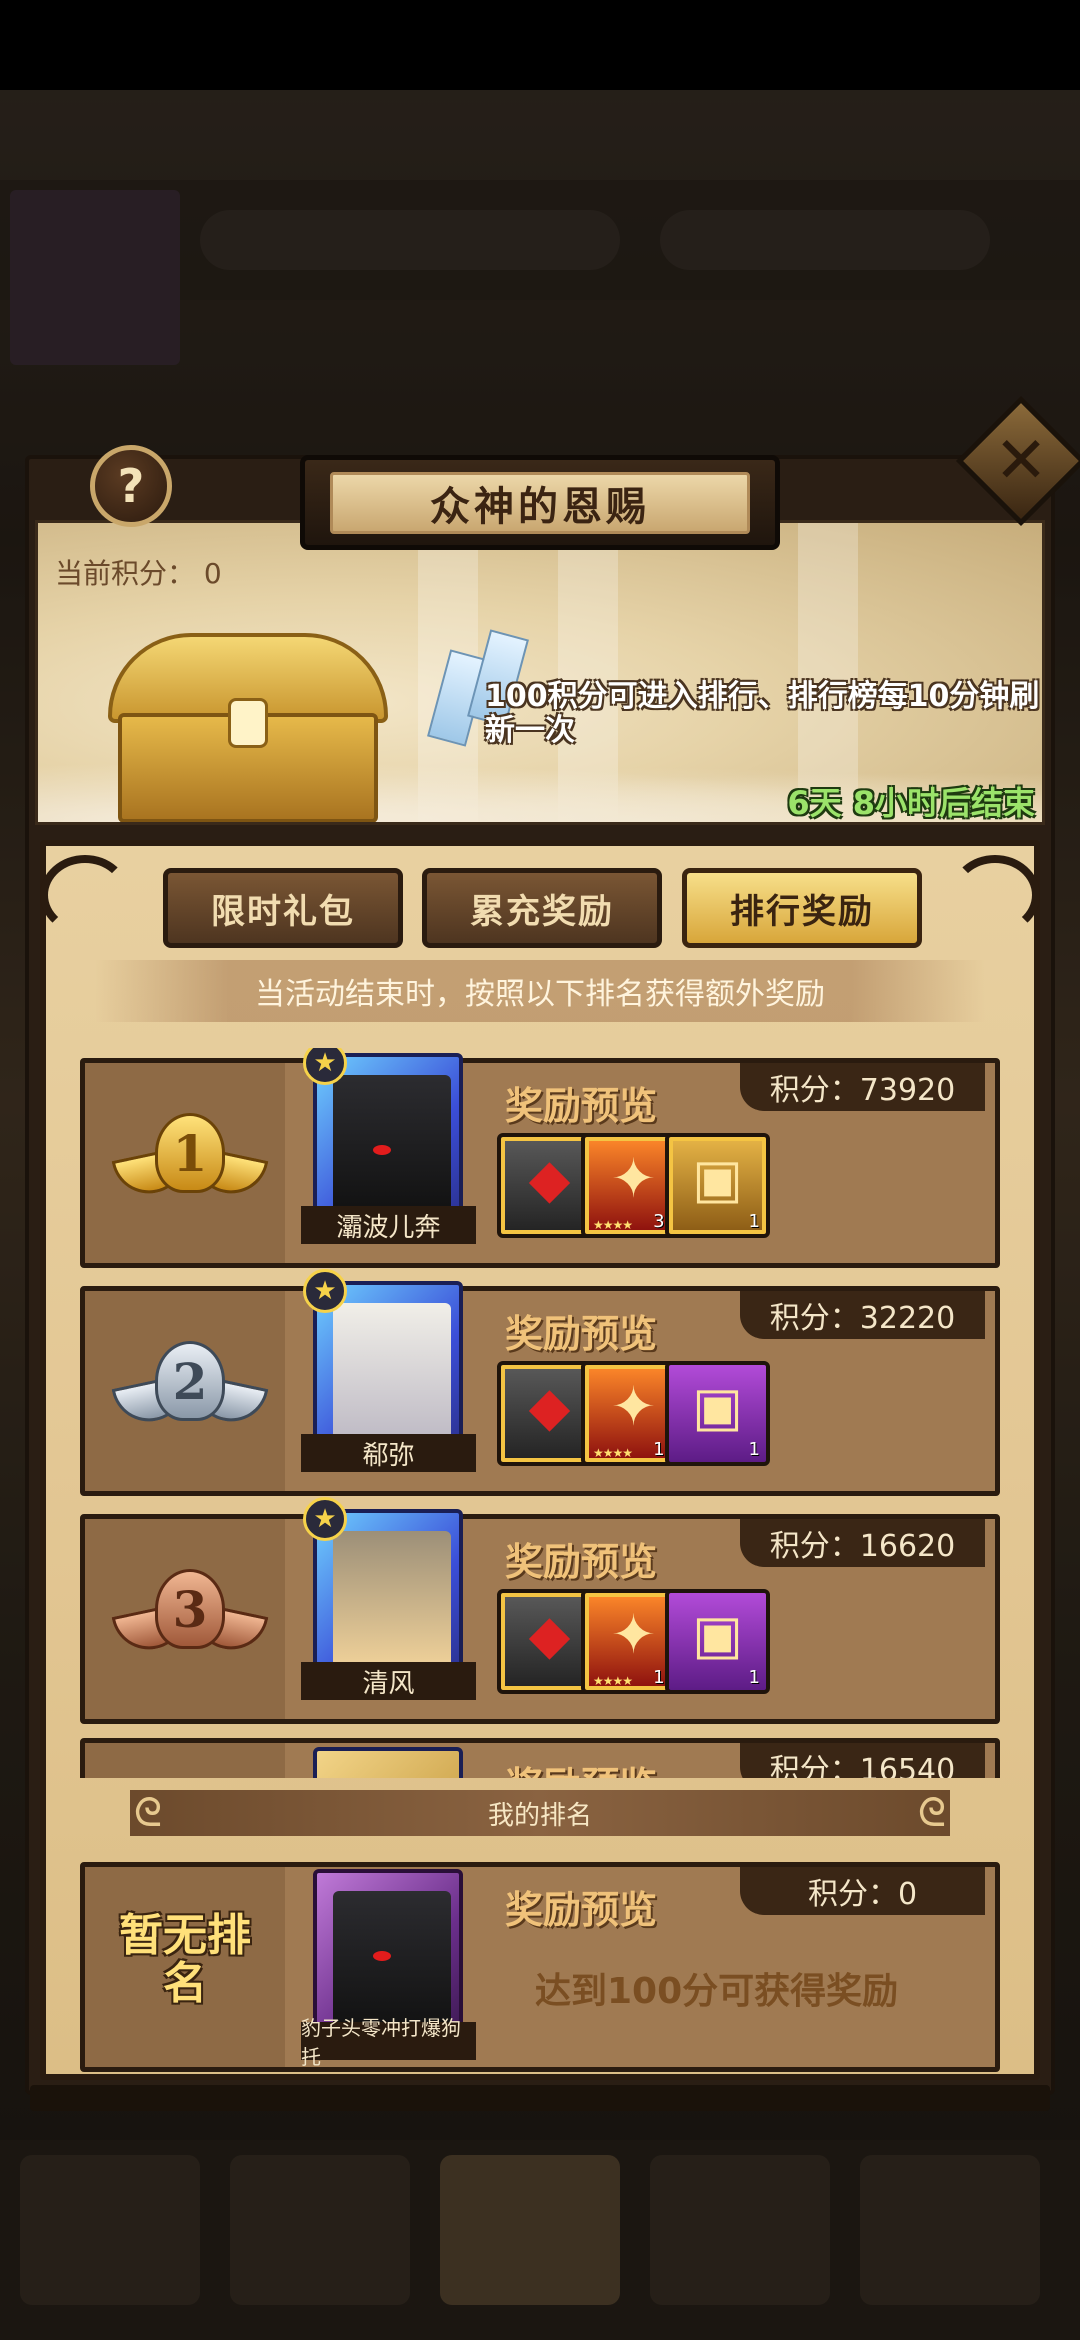  Describe the element at coordinates (385, 1756) in the screenshot. I see `player-portrait` at that location.